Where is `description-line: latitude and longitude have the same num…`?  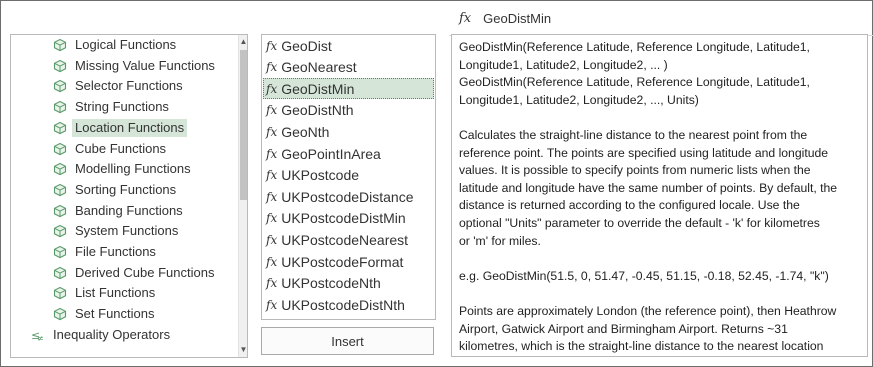 description-line: latitude and longitude have the same num… is located at coordinates (648, 187).